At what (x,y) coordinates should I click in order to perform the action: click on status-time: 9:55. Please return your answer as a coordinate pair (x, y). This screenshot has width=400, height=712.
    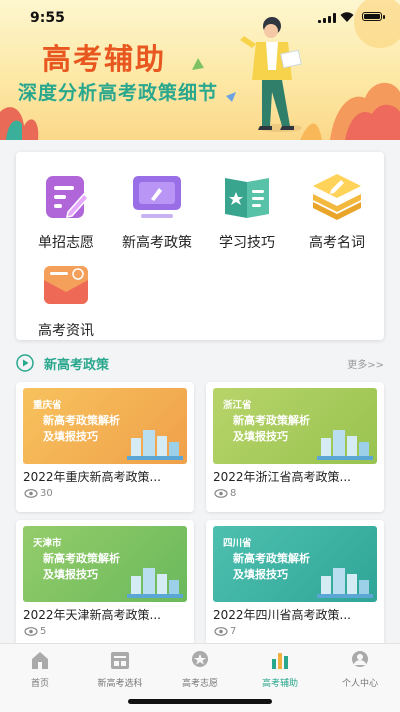
    Looking at the image, I should click on (47, 18).